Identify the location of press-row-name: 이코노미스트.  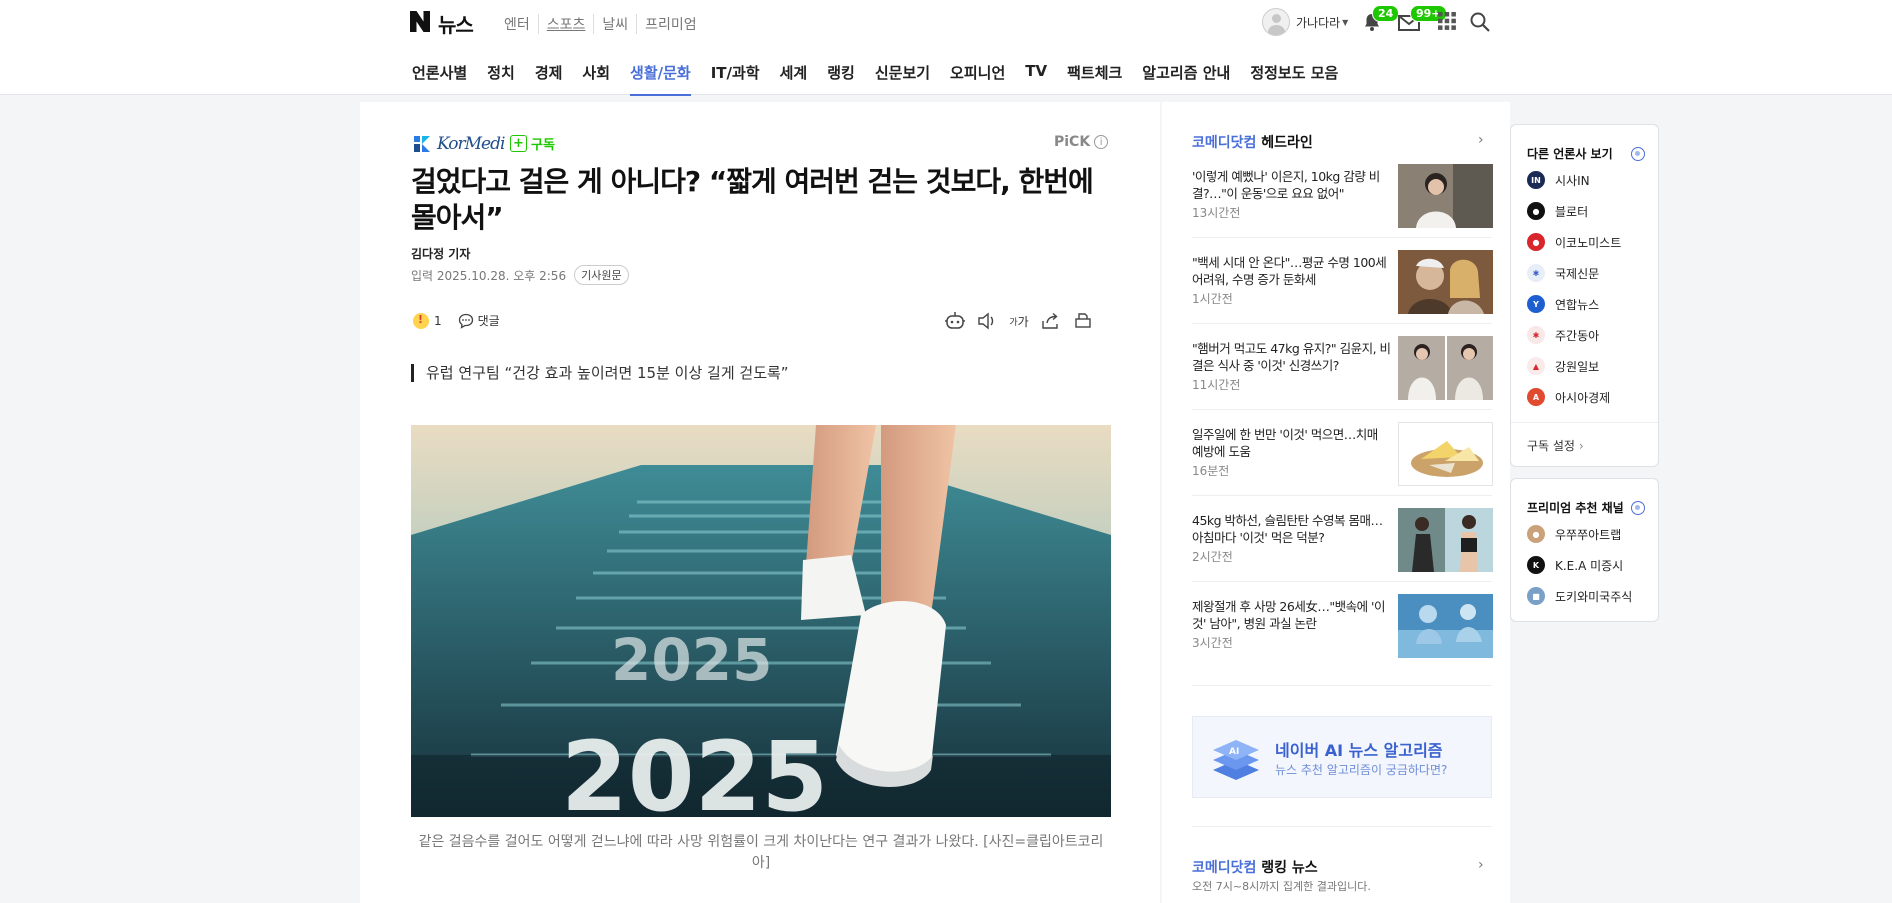
(1588, 242).